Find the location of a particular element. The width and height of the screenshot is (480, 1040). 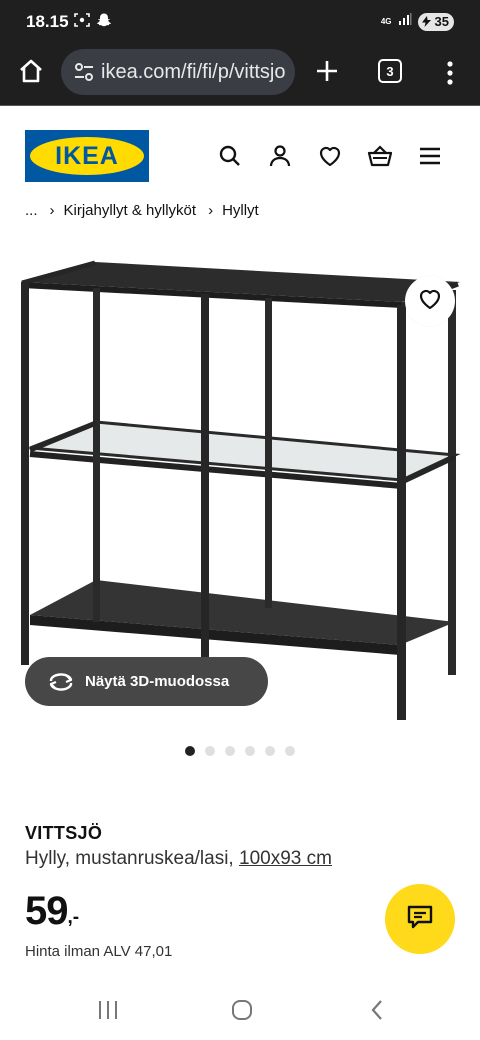

browser-toolbar: ikea.com/fi/fi/p/vittsjo 3 is located at coordinates (240, 75).